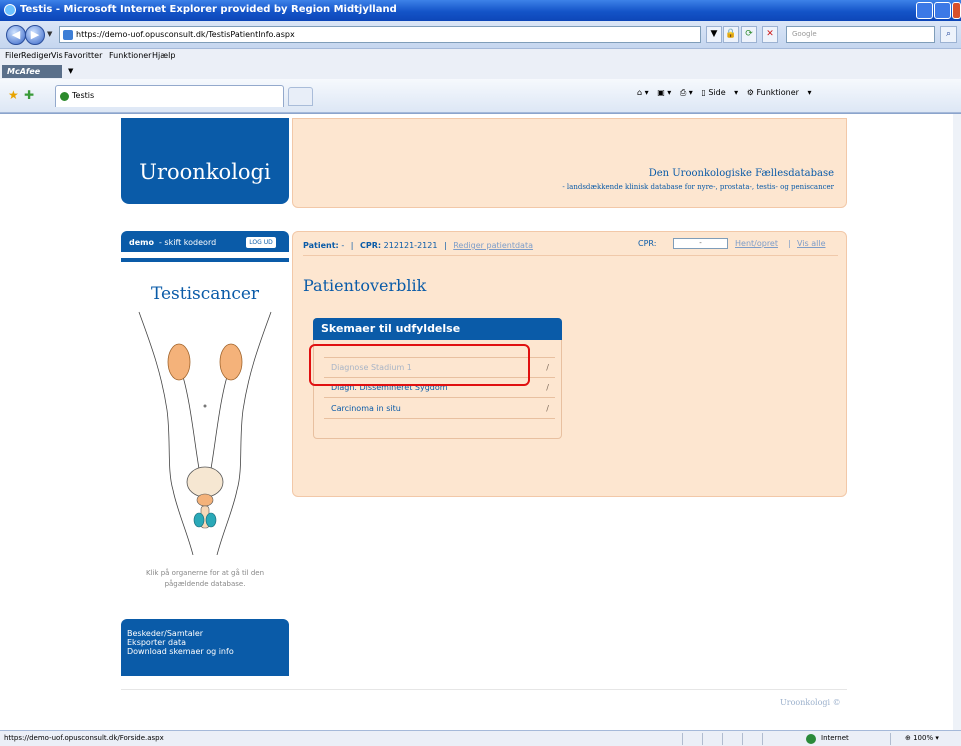 The width and height of the screenshot is (961, 746). What do you see at coordinates (480, 71) in the screenshot?
I see `mcafee-toolbar: McAfee ▼` at bounding box center [480, 71].